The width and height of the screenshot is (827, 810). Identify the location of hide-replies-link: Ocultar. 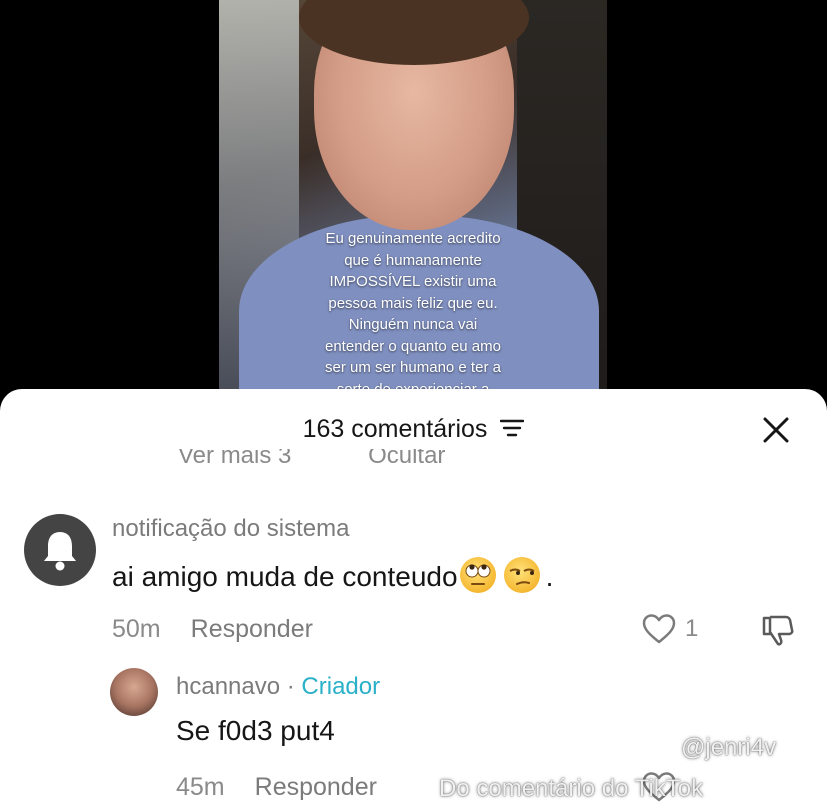
(406, 458).